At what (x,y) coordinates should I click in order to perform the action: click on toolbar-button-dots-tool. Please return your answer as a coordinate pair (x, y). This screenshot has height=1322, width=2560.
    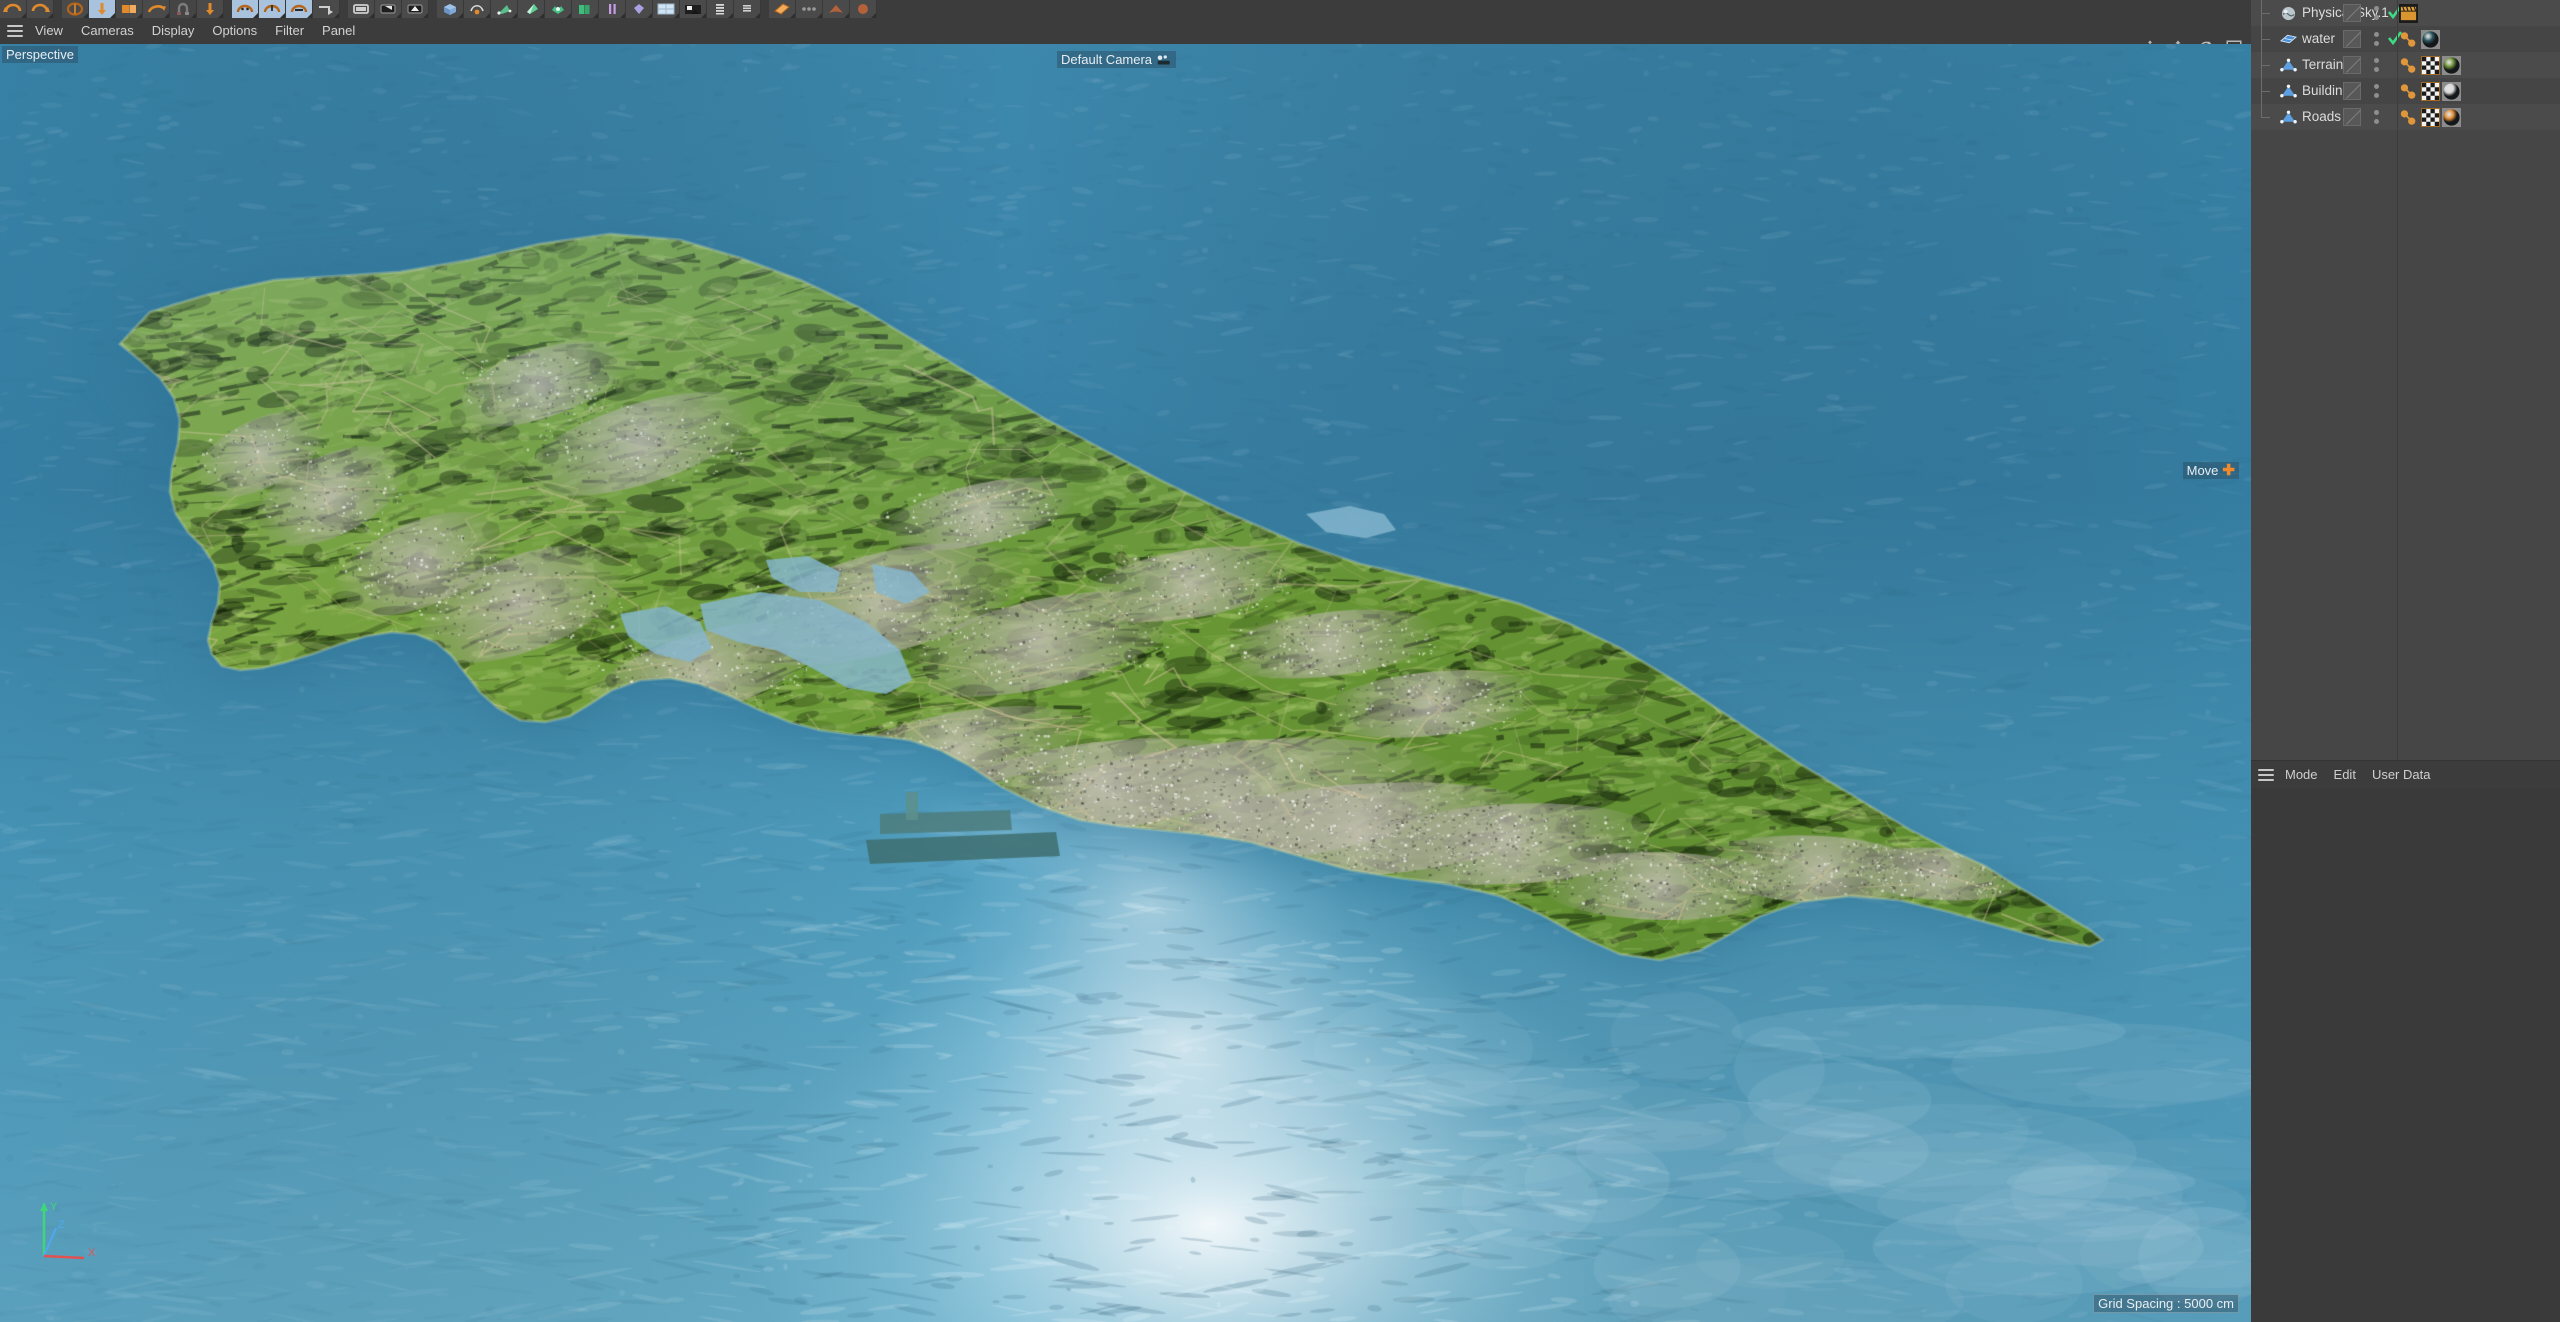
    Looking at the image, I should click on (809, 9).